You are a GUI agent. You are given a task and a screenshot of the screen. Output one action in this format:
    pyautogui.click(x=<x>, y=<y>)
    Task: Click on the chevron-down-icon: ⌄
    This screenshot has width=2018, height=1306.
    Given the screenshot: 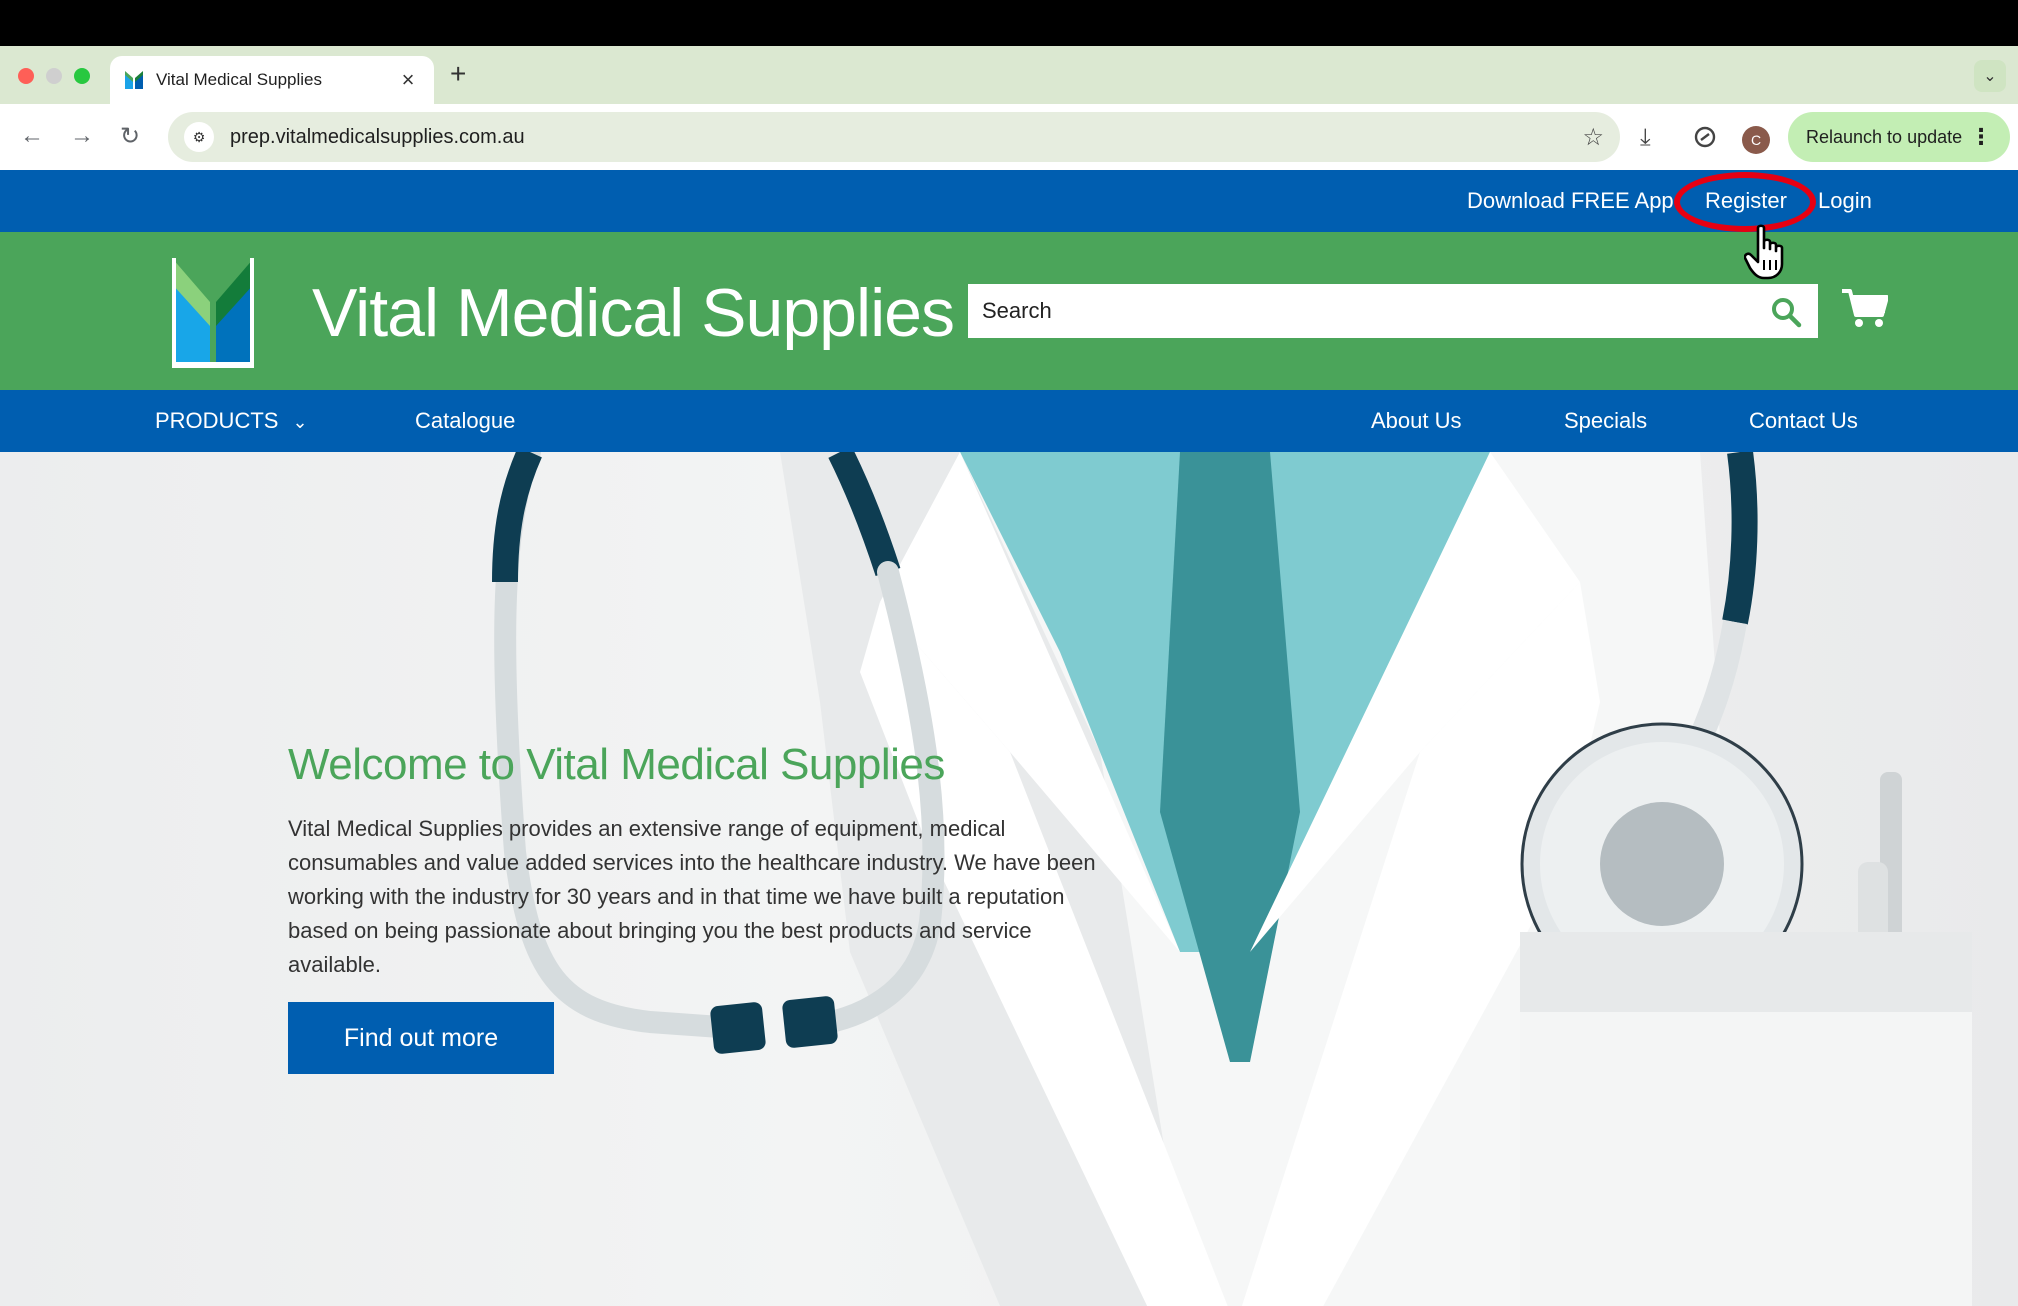 What is the action you would take?
    pyautogui.click(x=300, y=422)
    